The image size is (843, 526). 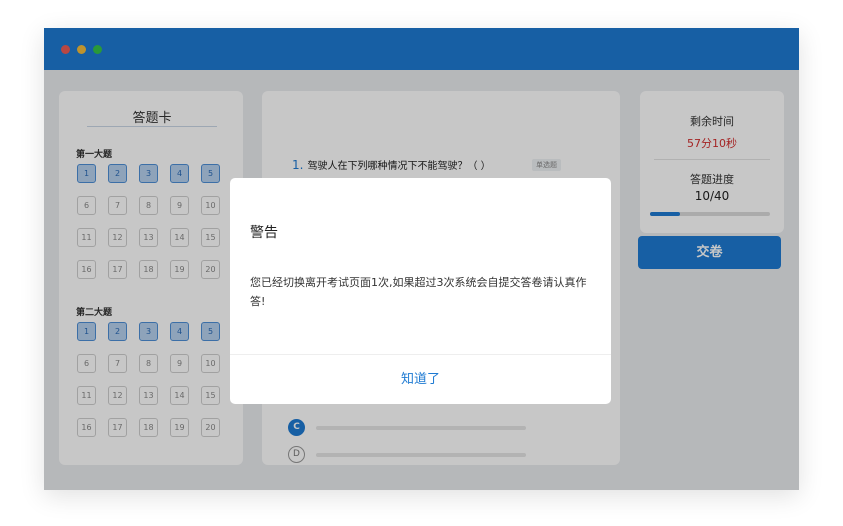 What do you see at coordinates (420, 379) in the screenshot?
I see `acknowledge-button: 知道了` at bounding box center [420, 379].